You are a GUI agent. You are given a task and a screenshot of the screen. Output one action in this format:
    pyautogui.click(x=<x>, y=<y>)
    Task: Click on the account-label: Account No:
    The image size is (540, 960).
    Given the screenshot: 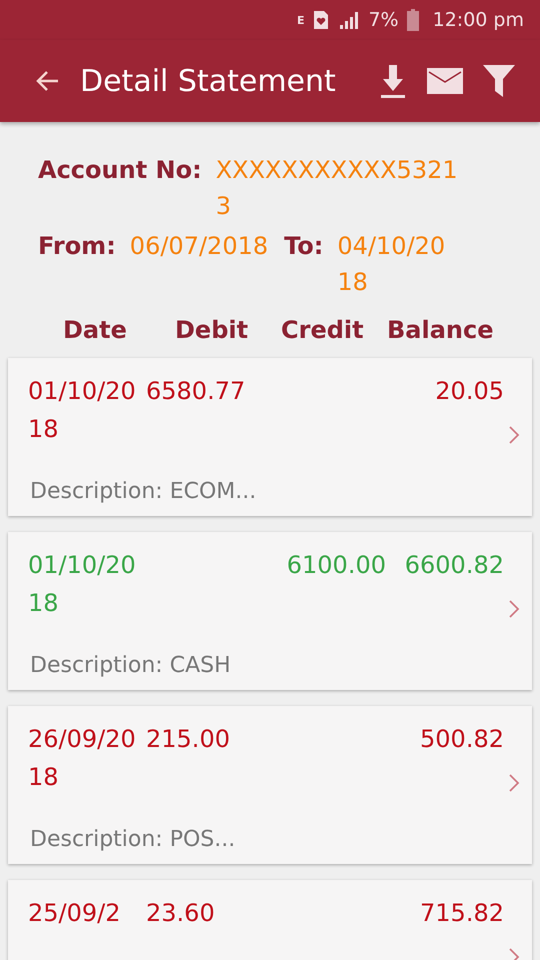 What is the action you would take?
    pyautogui.click(x=120, y=170)
    